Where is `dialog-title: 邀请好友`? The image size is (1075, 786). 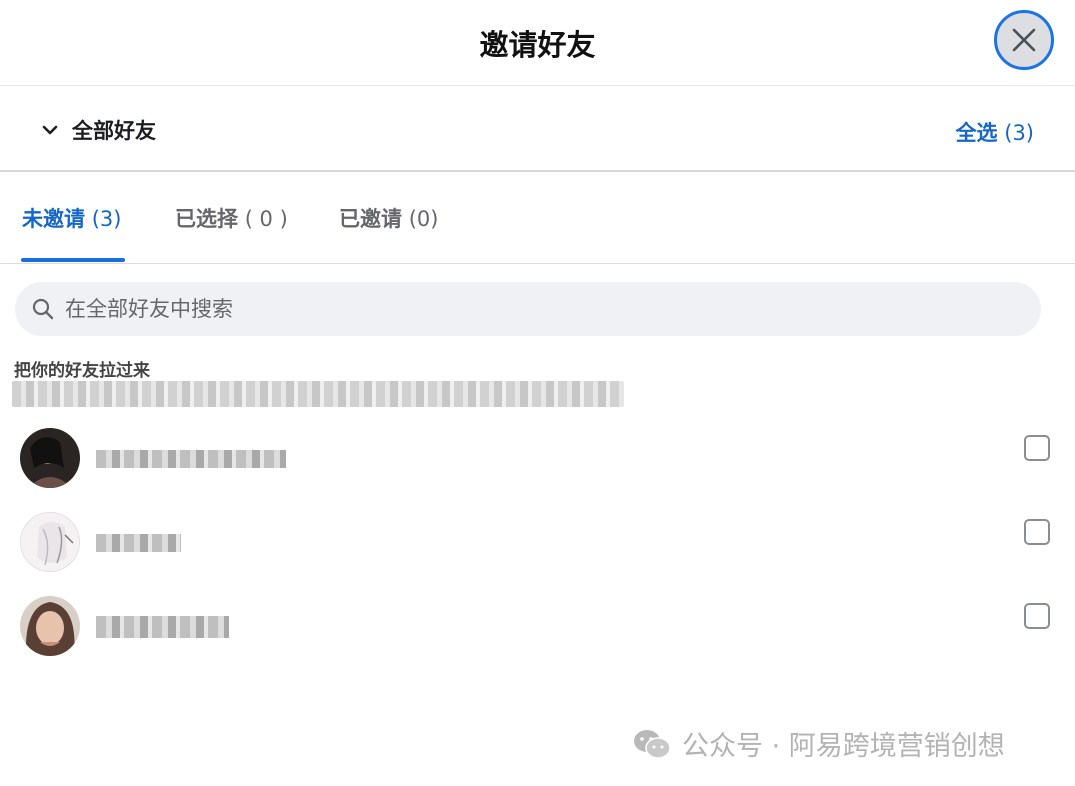 dialog-title: 邀请好友 is located at coordinates (537, 45).